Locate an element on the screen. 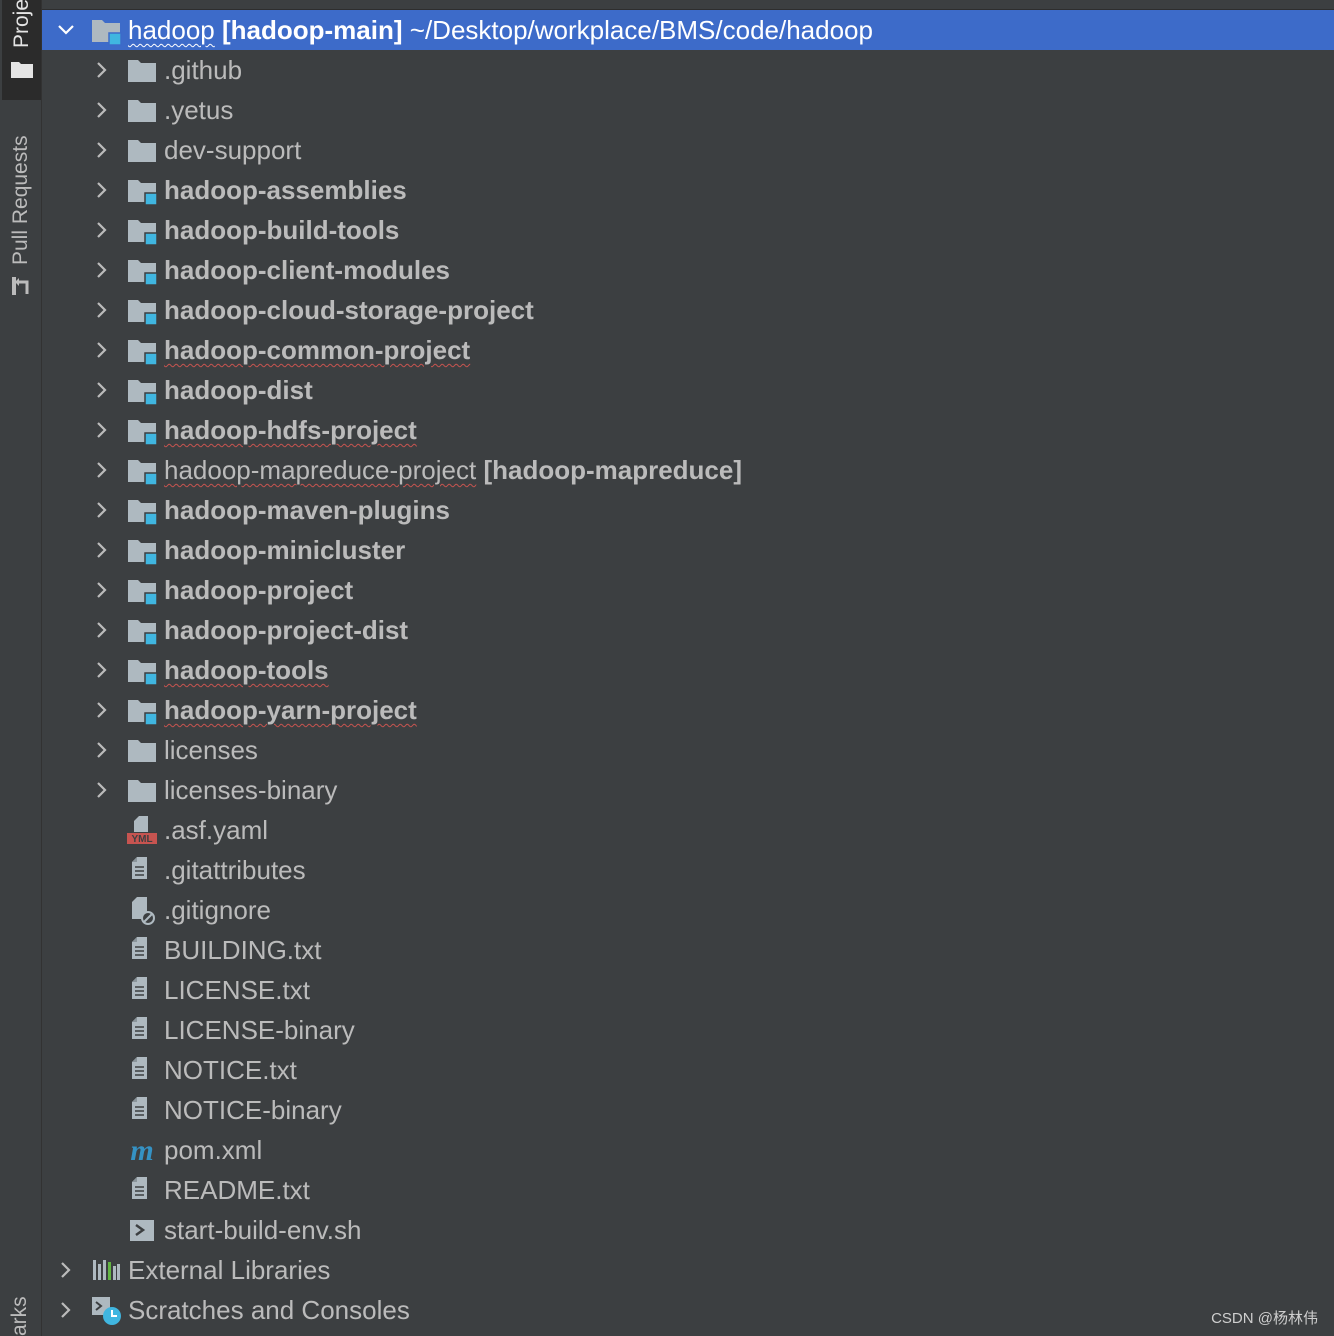 The height and width of the screenshot is (1336, 1334). tree-item-name: start-build-env.sh is located at coordinates (263, 1230).